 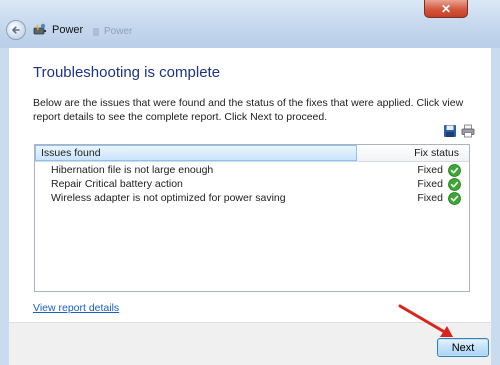 What do you see at coordinates (436, 153) in the screenshot?
I see `column-header-status: Fix status` at bounding box center [436, 153].